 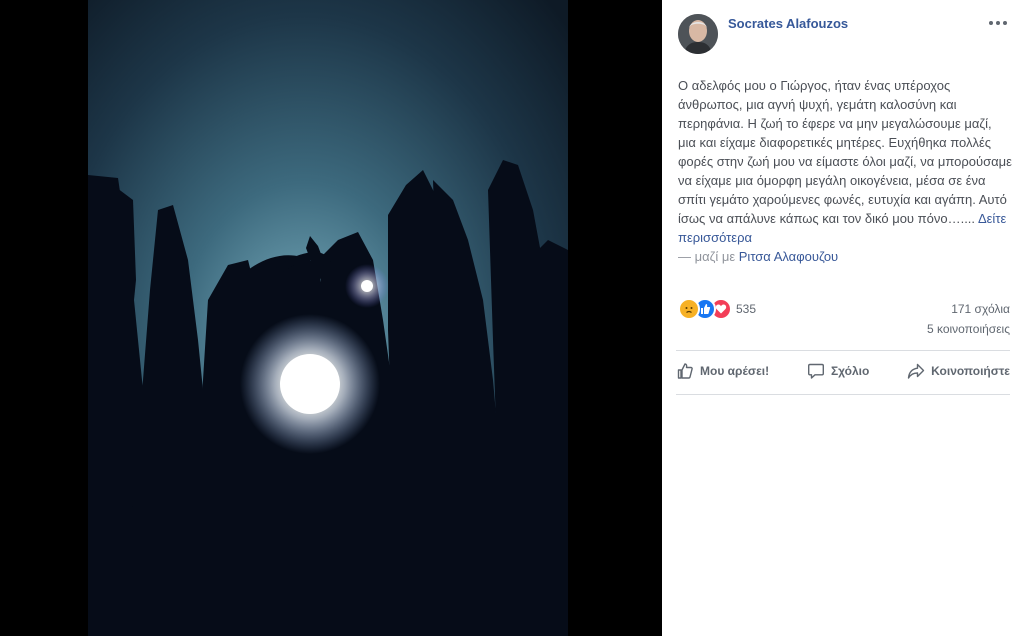 I want to click on share-button-label: Κοινοποιήστε, so click(x=970, y=371).